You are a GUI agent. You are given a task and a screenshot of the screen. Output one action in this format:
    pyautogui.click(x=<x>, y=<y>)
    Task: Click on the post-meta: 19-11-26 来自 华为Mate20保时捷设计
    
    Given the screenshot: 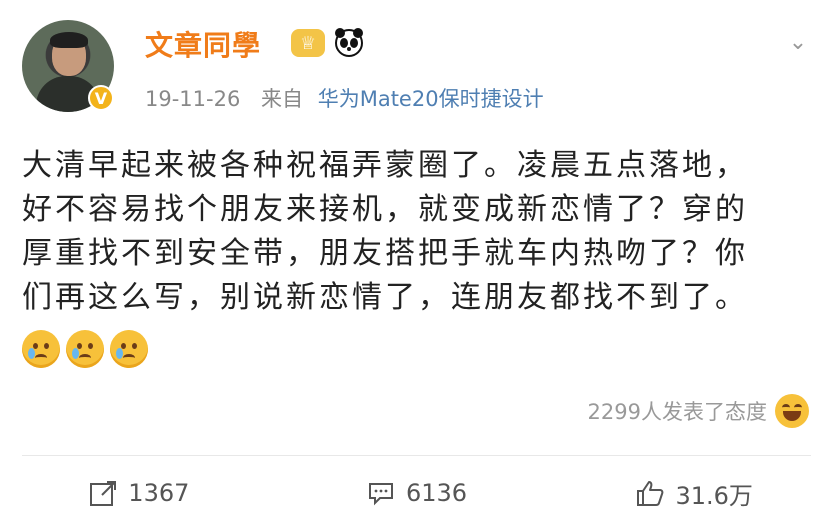 What is the action you would take?
    pyautogui.click(x=344, y=98)
    